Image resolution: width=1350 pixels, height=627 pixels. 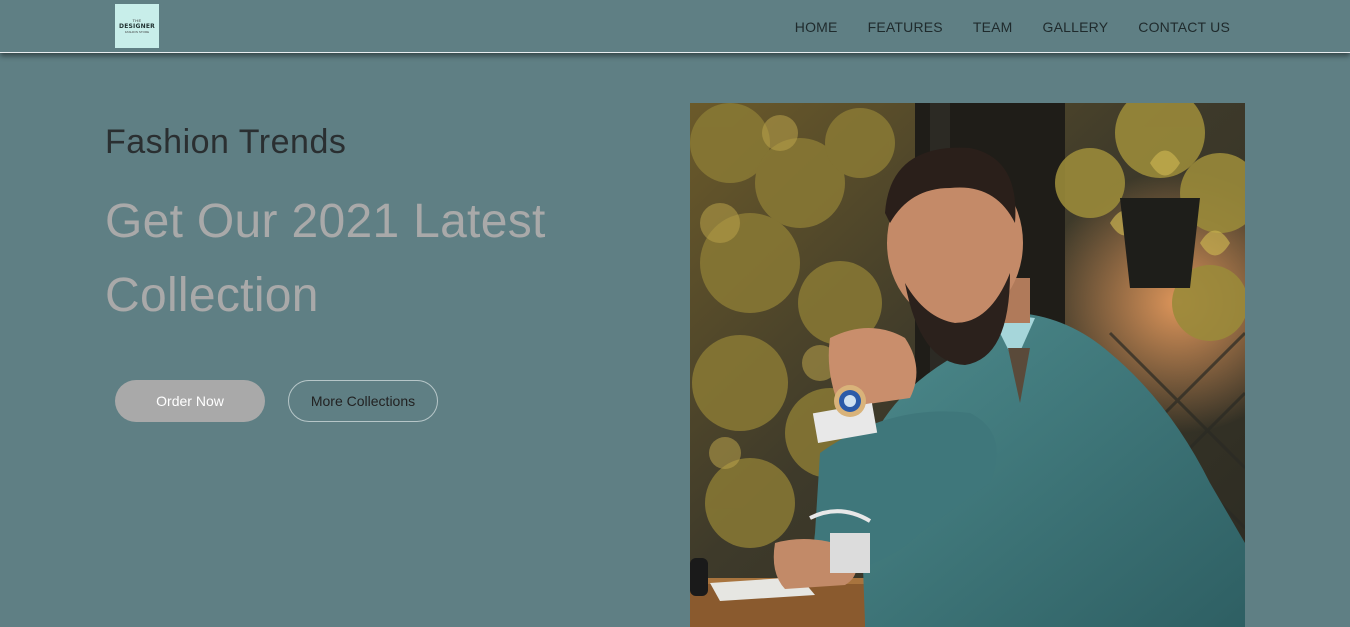 I want to click on main-nav: HOME FEATURES TEAM GALLERY CONTACT US, so click(x=1012, y=26).